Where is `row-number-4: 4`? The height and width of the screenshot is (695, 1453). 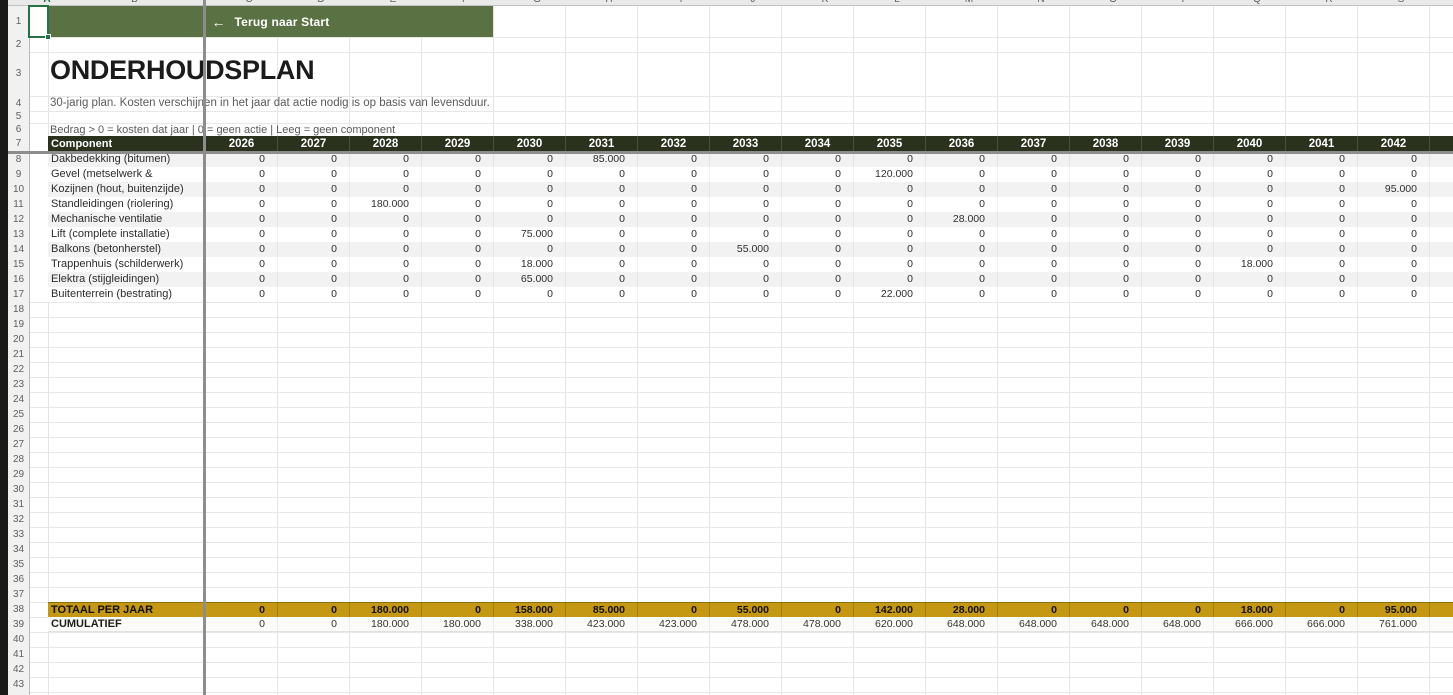
row-number-4: 4 is located at coordinates (18, 103).